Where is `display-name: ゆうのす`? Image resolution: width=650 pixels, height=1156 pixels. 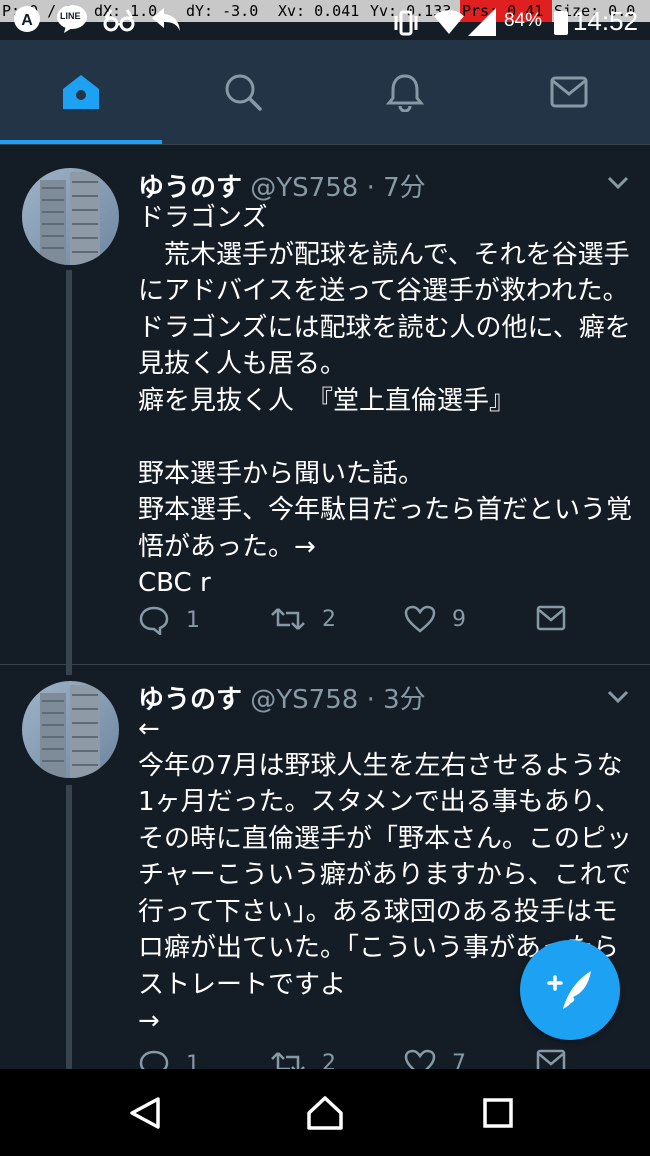 display-name: ゆうのす is located at coordinates (190, 188).